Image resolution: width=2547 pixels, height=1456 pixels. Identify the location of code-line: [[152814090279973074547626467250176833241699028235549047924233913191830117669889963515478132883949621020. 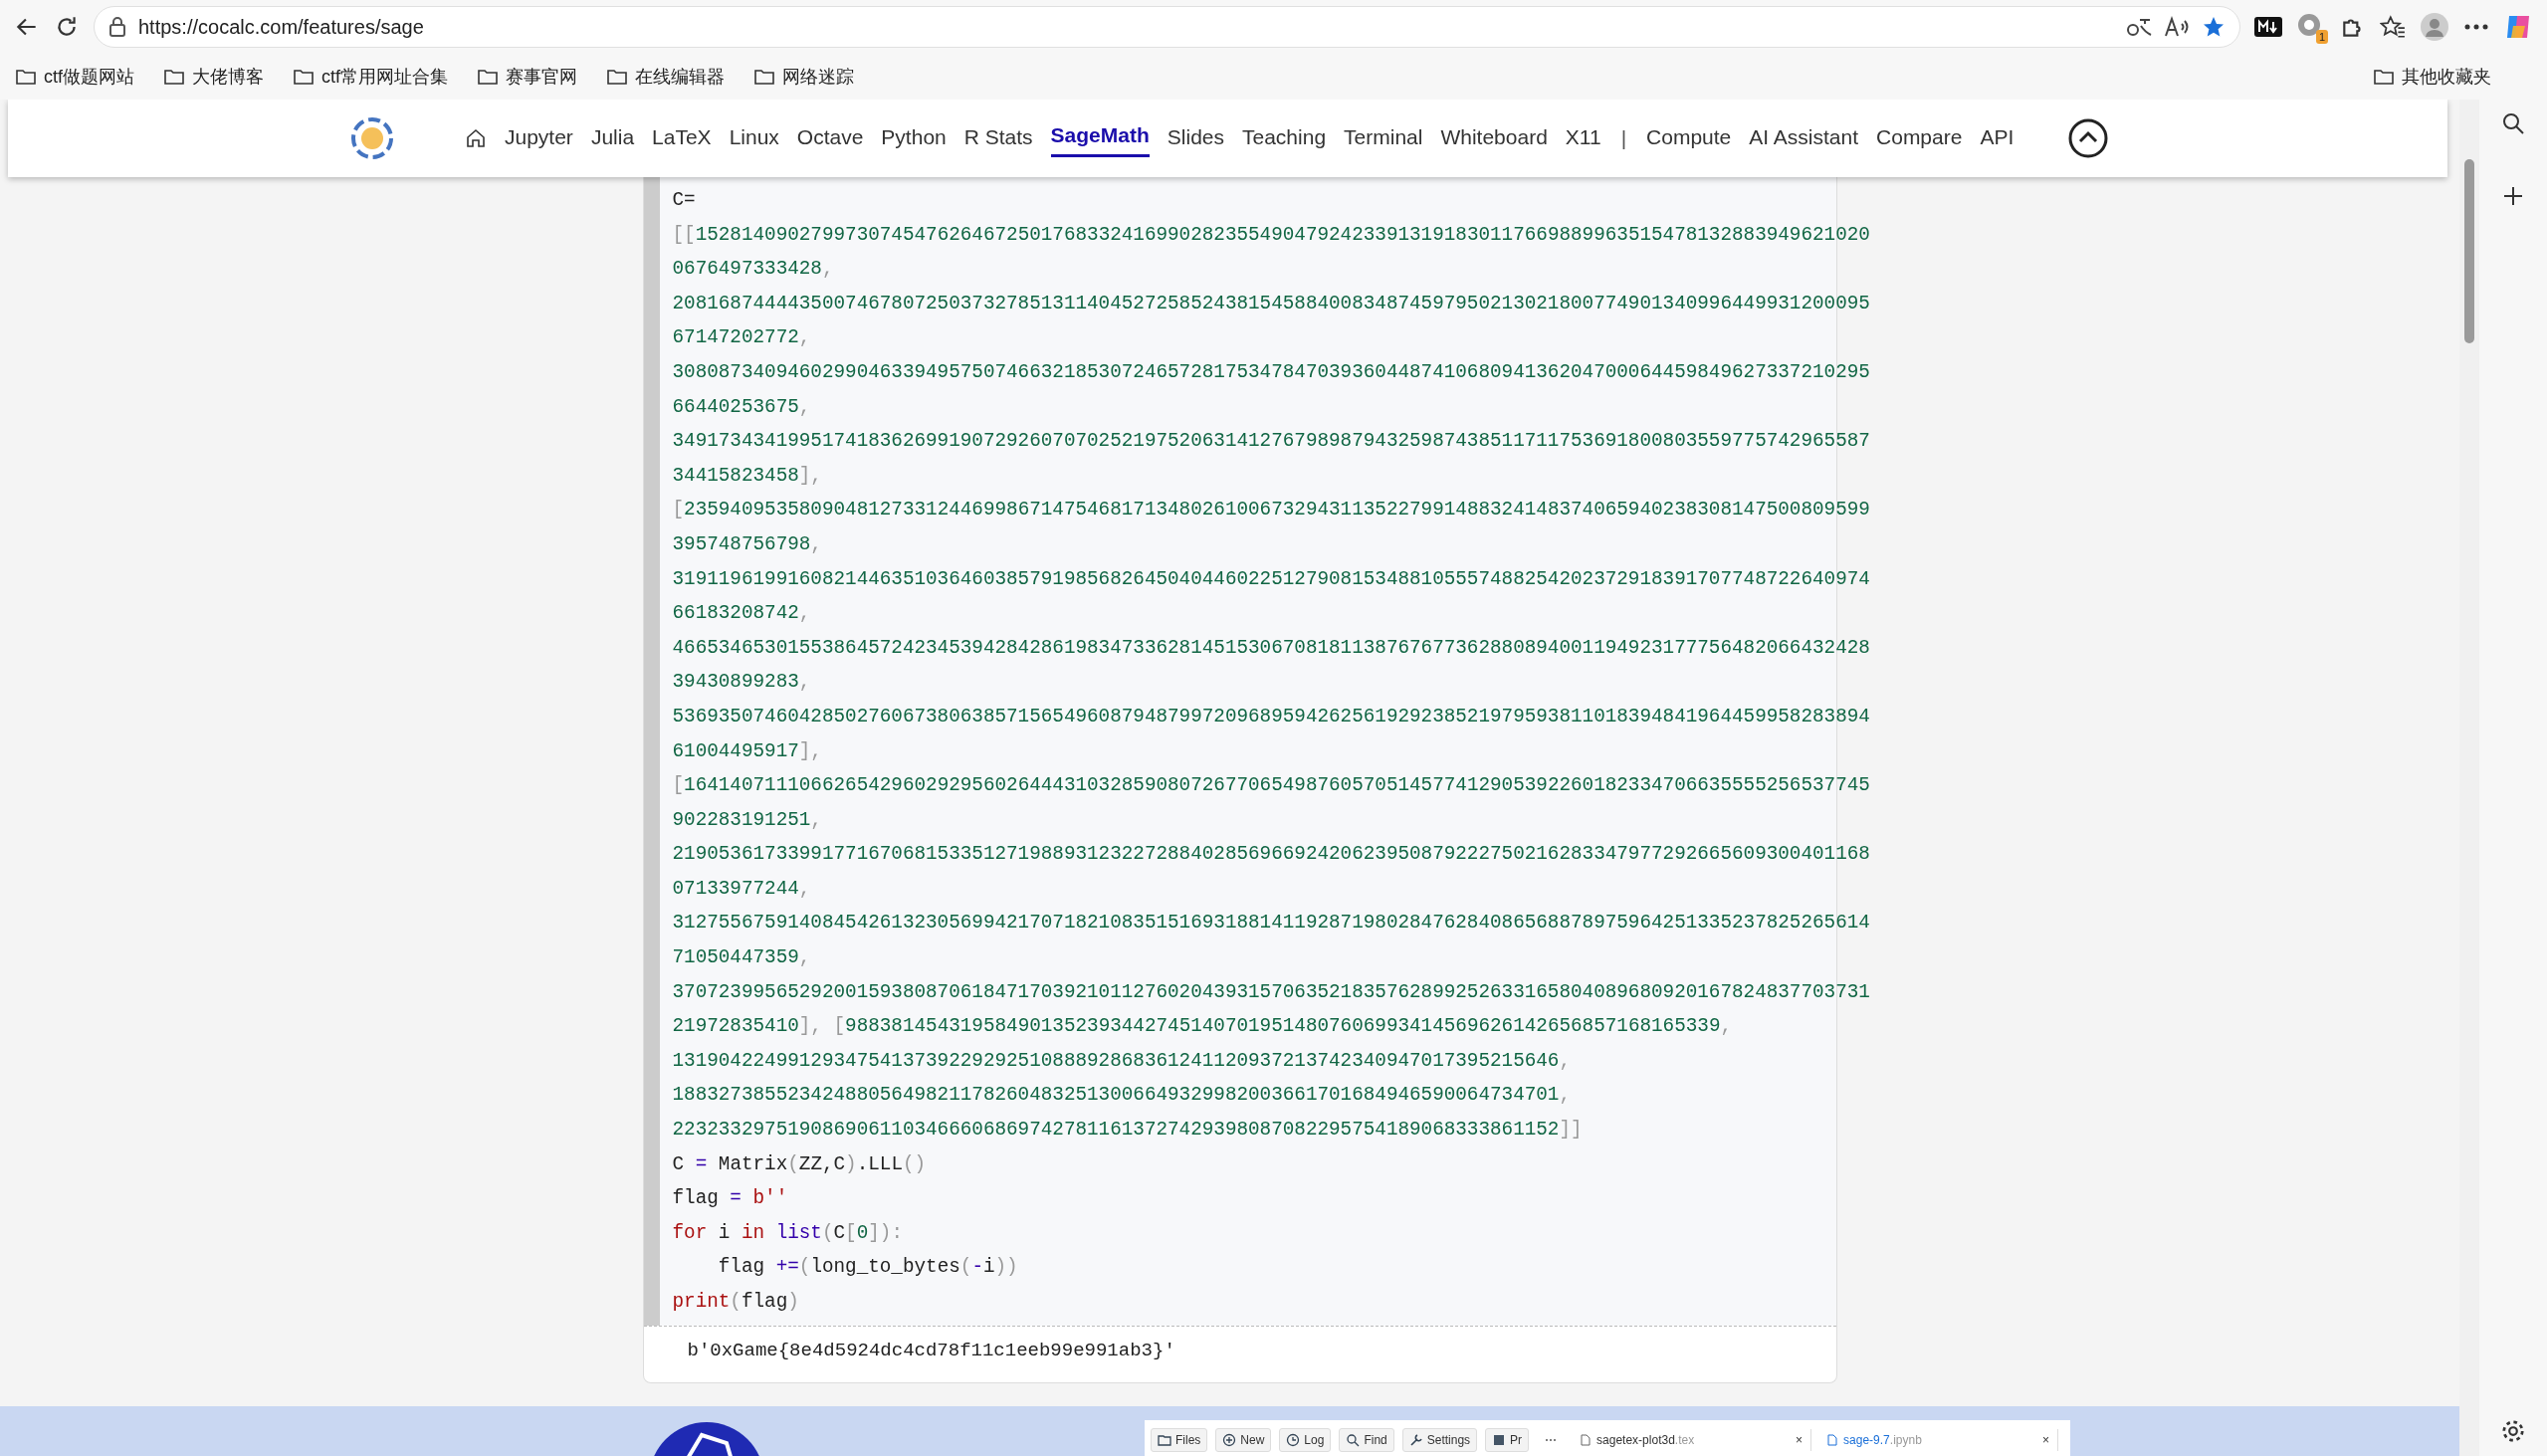
(1271, 235).